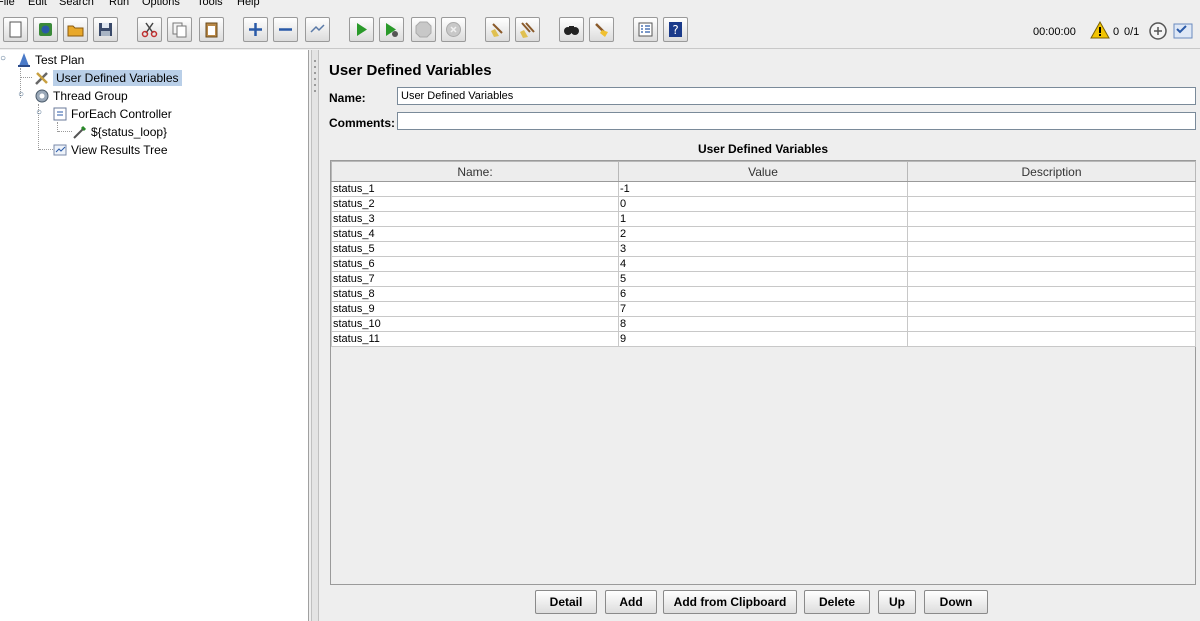 This screenshot has width=1200, height=621. Describe the element at coordinates (475, 249) in the screenshot. I see `name-cell: status_5` at that location.